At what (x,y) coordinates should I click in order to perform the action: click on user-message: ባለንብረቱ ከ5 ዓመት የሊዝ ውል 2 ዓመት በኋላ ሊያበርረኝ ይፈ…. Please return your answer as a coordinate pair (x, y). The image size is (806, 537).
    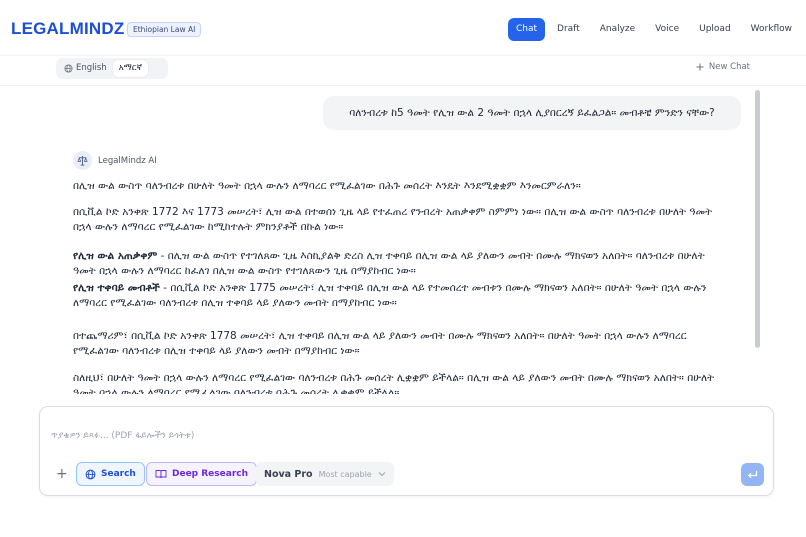
    Looking at the image, I should click on (532, 113).